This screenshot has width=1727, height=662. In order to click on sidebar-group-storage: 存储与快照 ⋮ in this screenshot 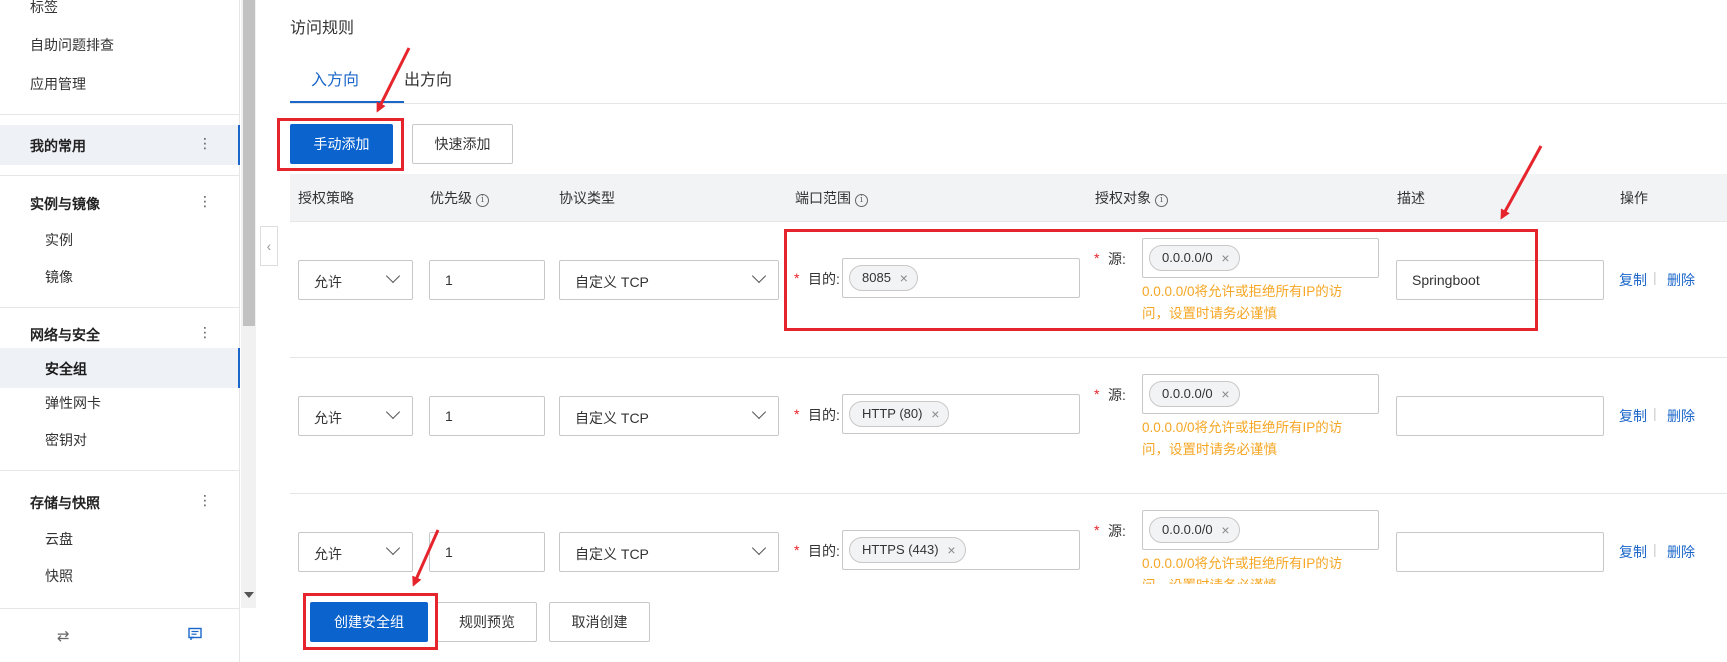, I will do `click(120, 502)`.